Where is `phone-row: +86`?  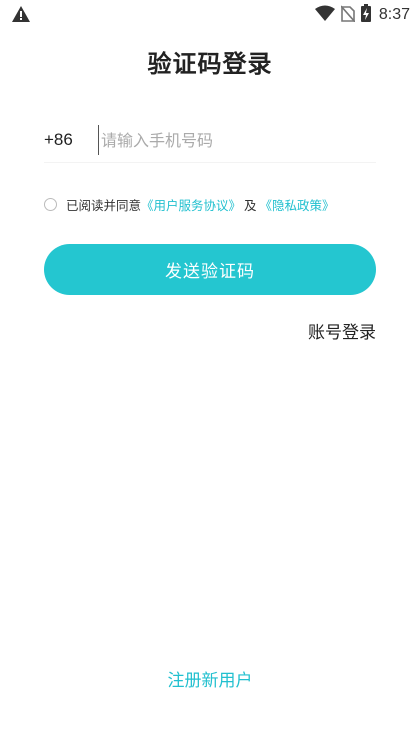 phone-row: +86 is located at coordinates (210, 140).